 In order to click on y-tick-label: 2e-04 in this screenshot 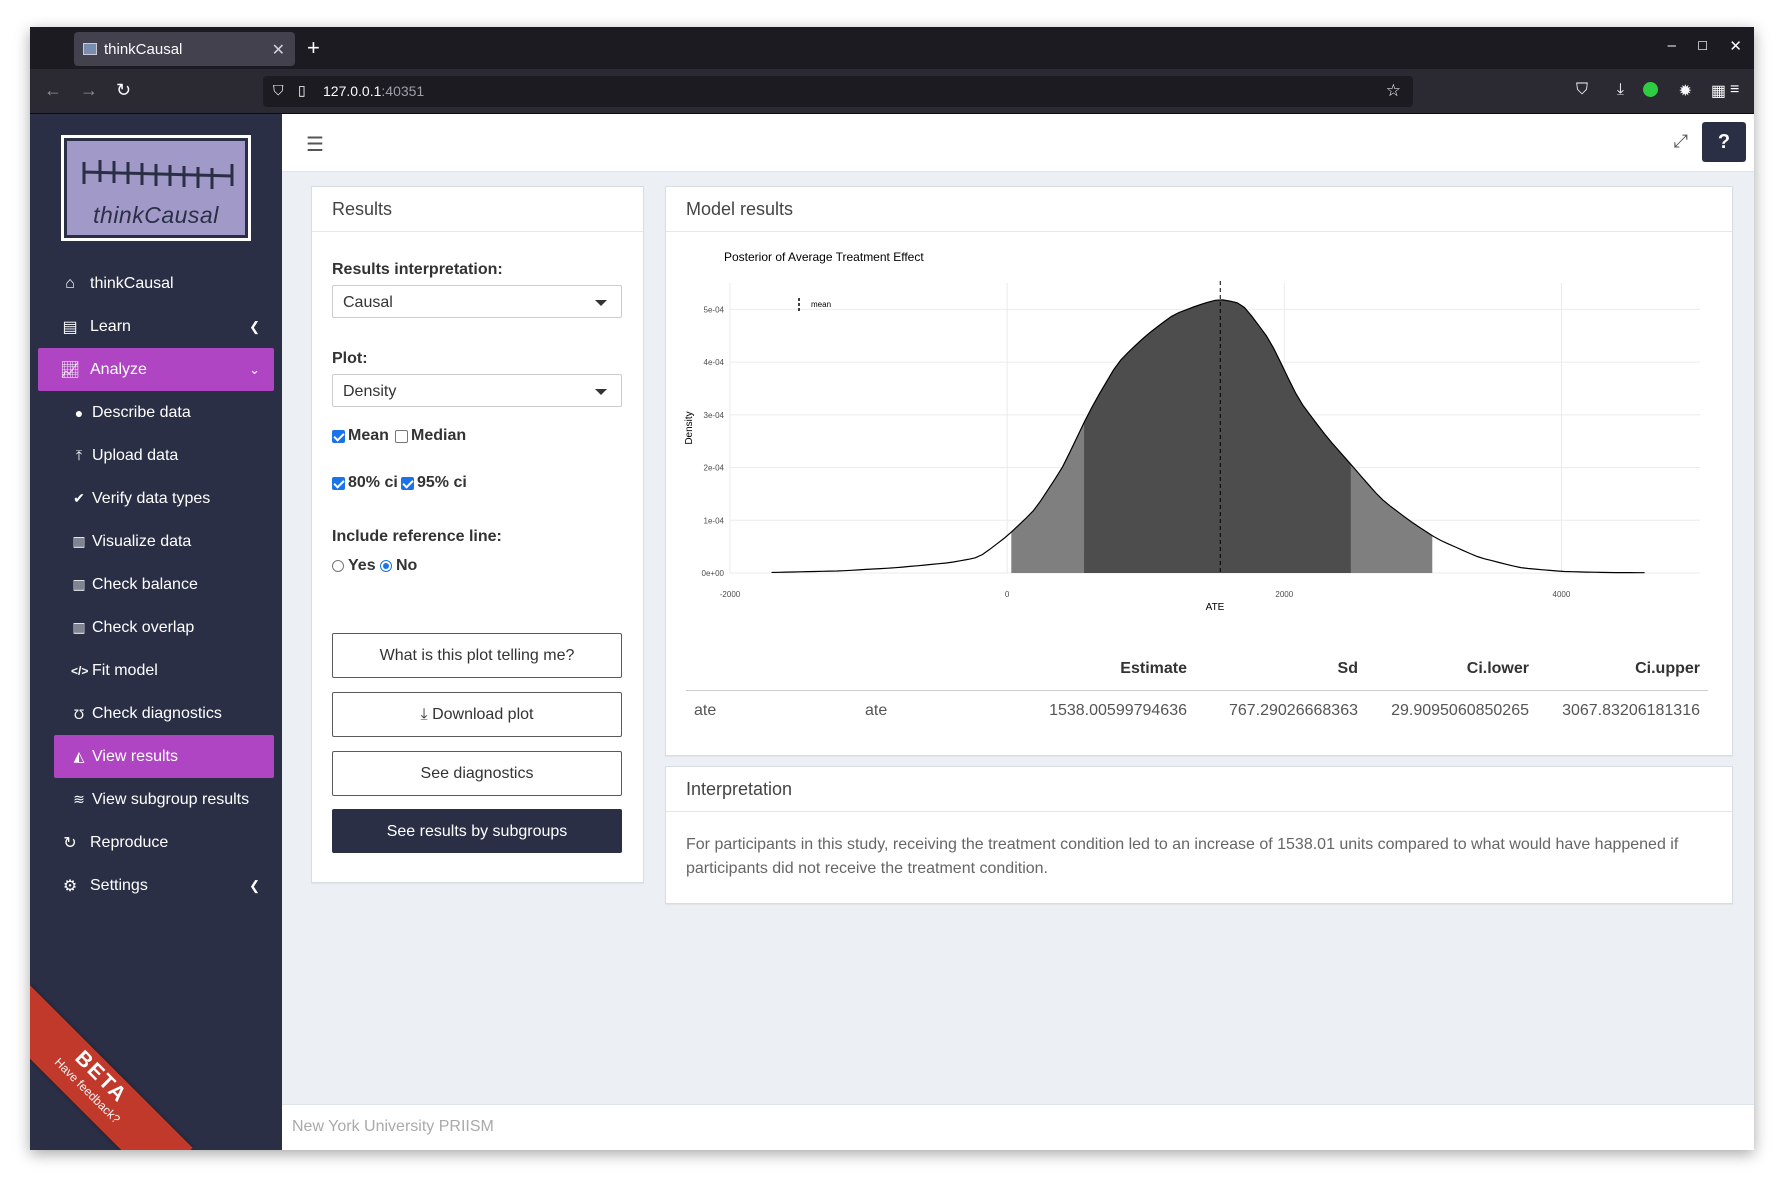, I will do `click(714, 468)`.